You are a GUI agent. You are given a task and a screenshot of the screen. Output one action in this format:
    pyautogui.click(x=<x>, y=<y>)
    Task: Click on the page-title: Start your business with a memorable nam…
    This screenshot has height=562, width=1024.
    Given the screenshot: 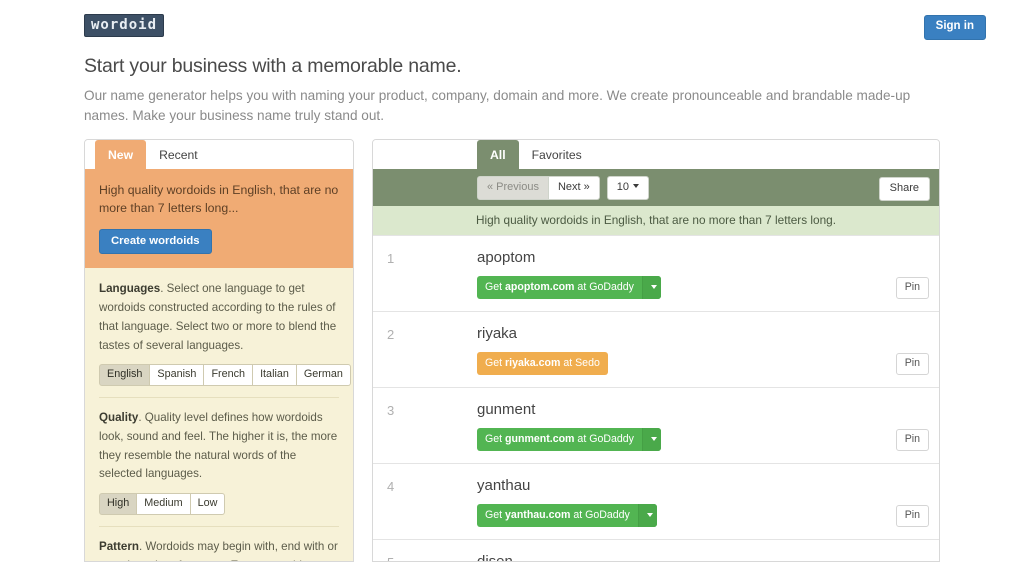 What is the action you would take?
    pyautogui.click(x=273, y=66)
    